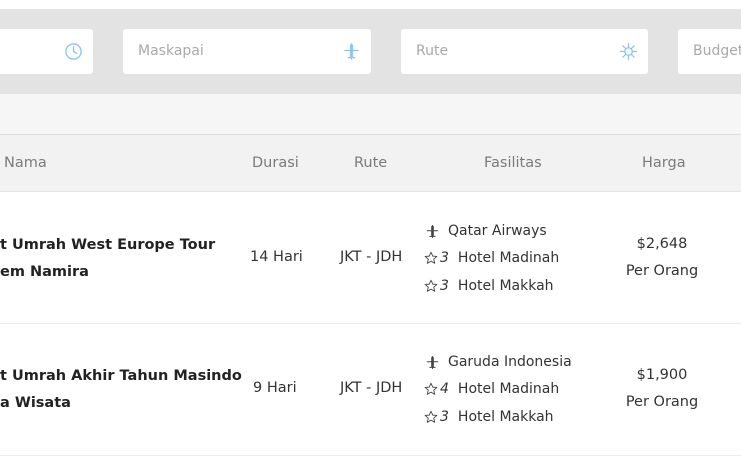 The width and height of the screenshot is (741, 456). I want to click on rute-field: Rute, so click(524, 51).